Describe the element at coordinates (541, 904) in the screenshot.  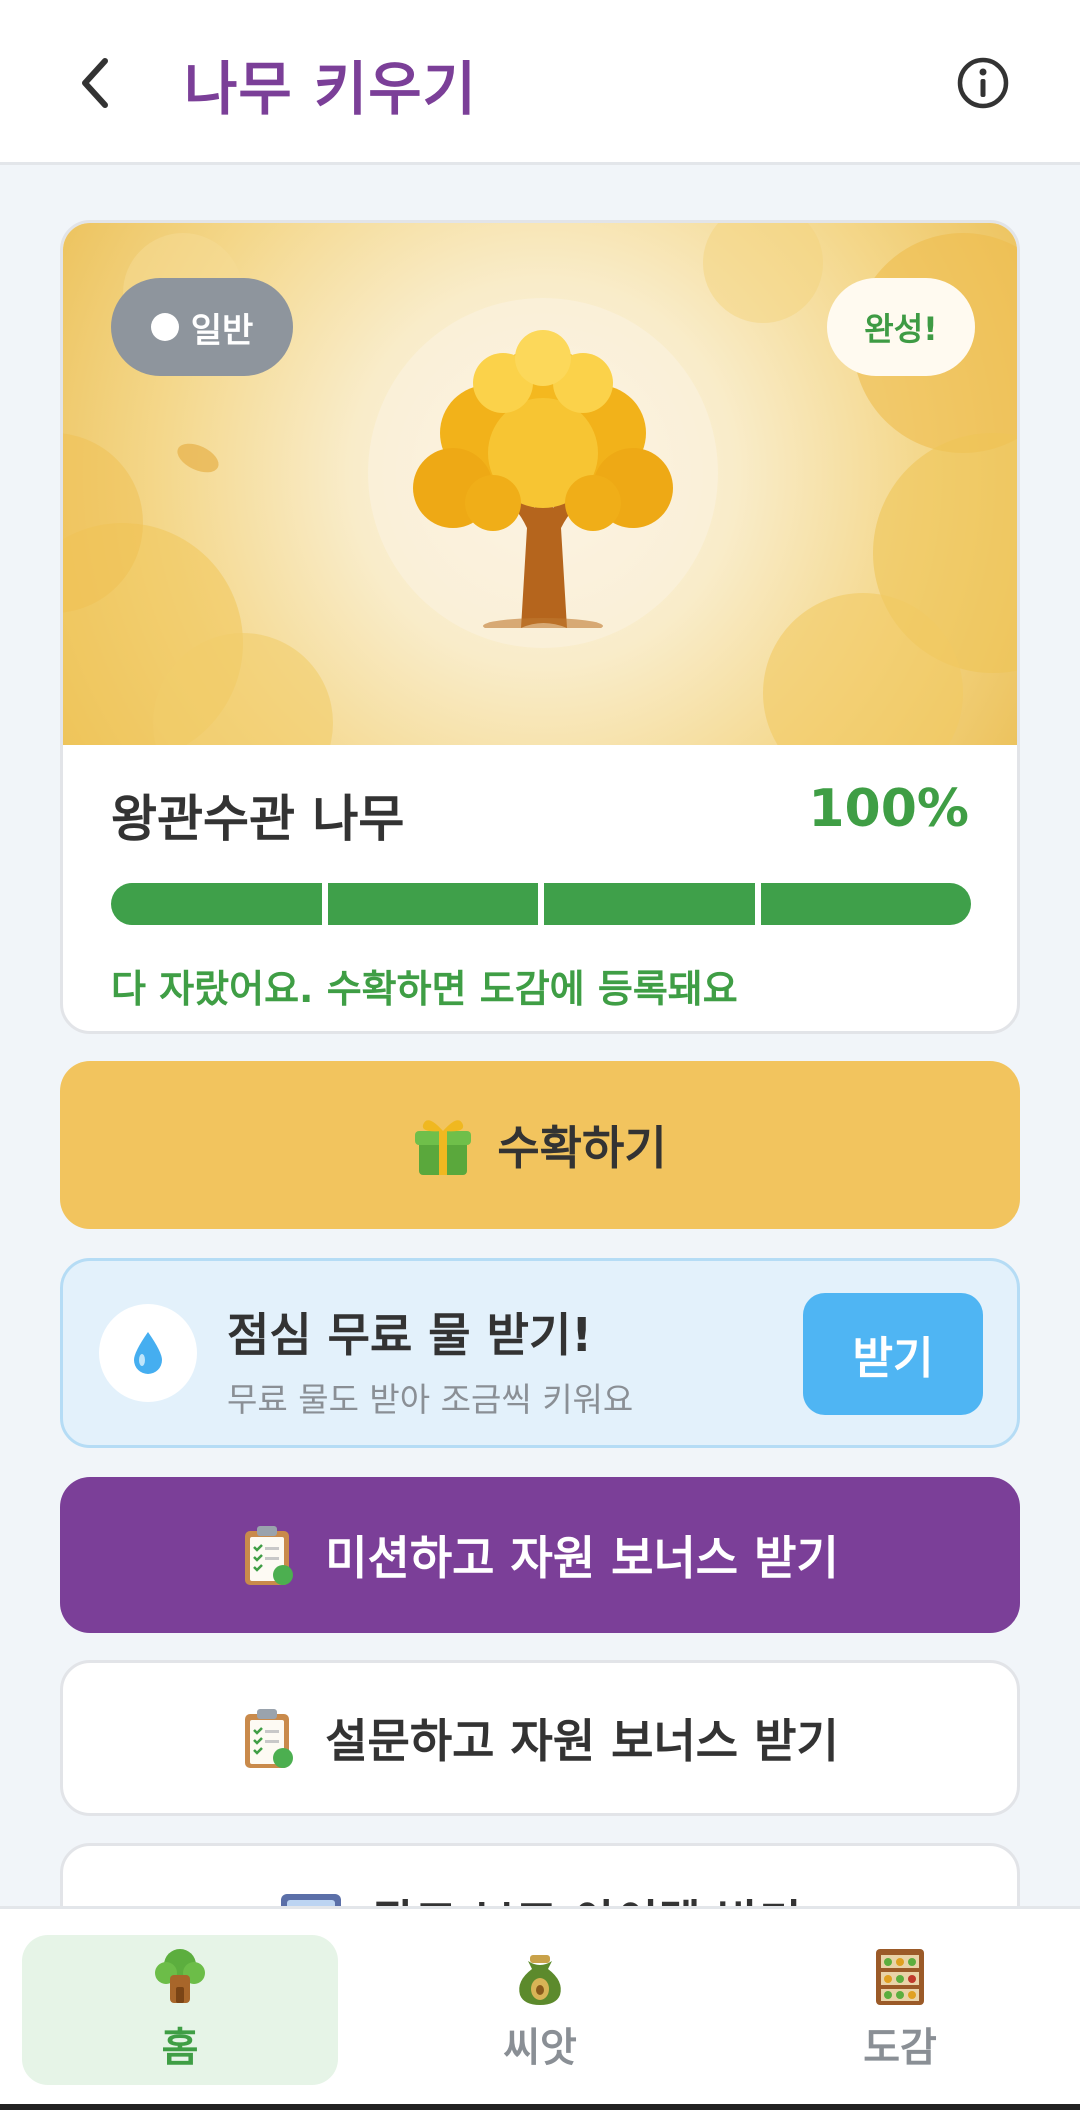
I see `growth-progress-bar` at that location.